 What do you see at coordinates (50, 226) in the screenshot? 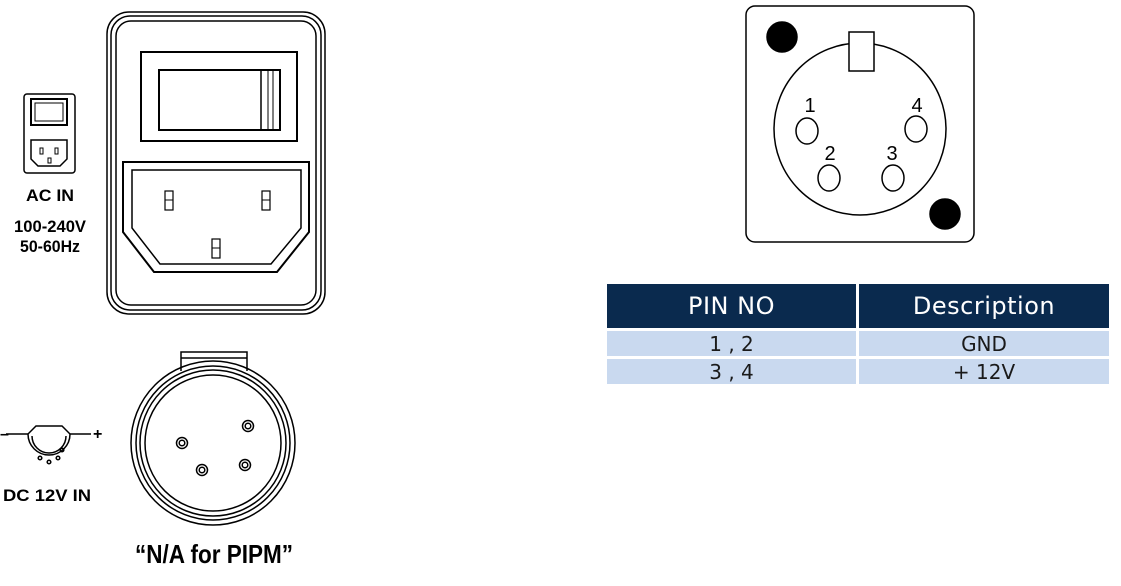
I see `ac-voltage-label: 100-240V` at bounding box center [50, 226].